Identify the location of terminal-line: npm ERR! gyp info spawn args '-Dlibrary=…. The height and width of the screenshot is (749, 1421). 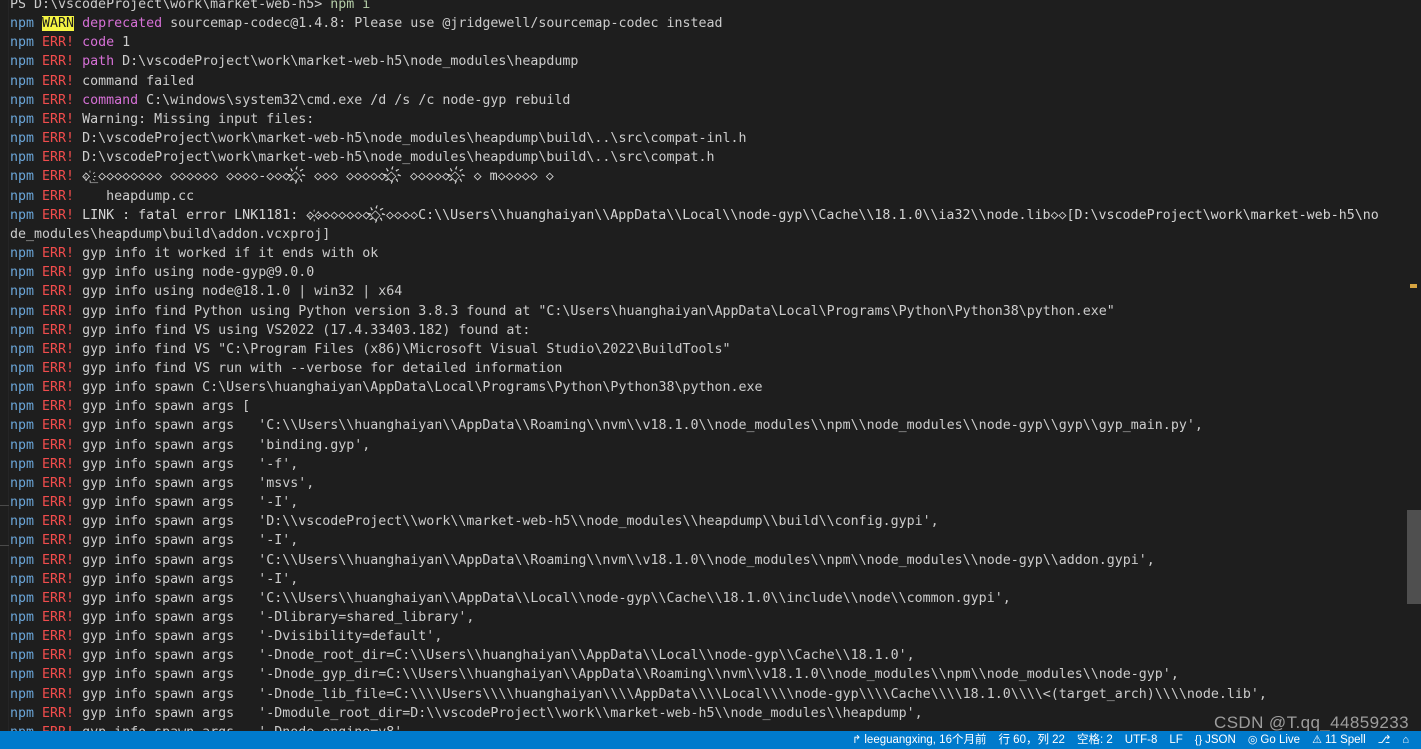
(710, 617).